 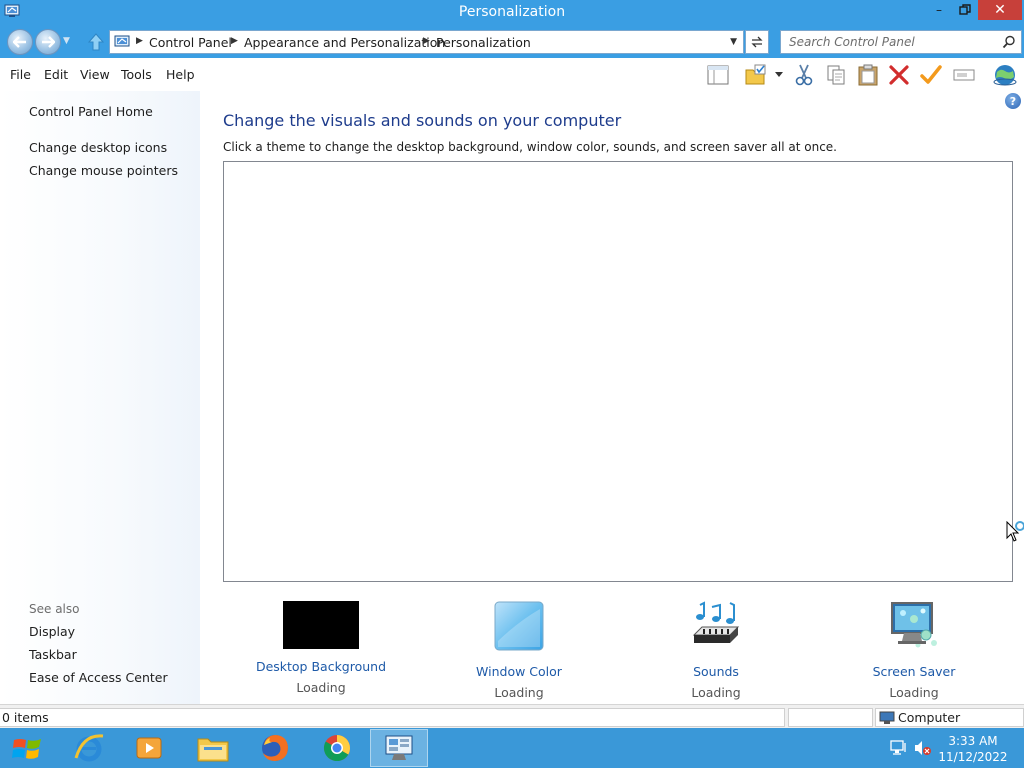 I want to click on taskbar-chrome, so click(x=337, y=748).